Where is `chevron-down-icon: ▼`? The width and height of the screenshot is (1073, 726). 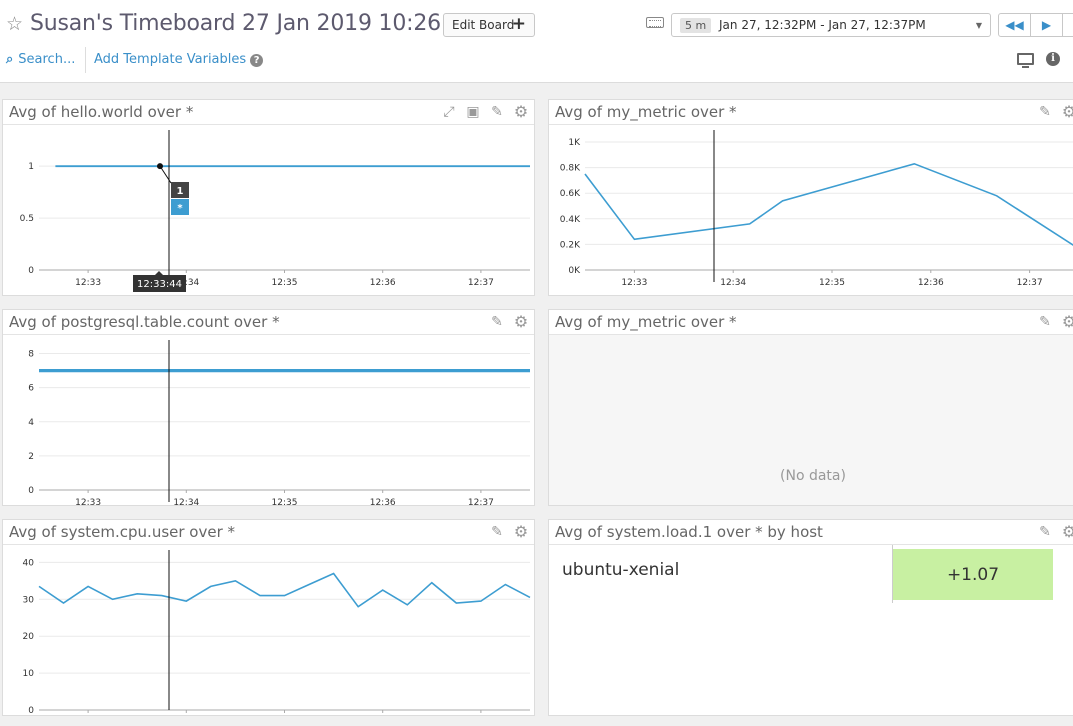
chevron-down-icon: ▼ is located at coordinates (978, 25).